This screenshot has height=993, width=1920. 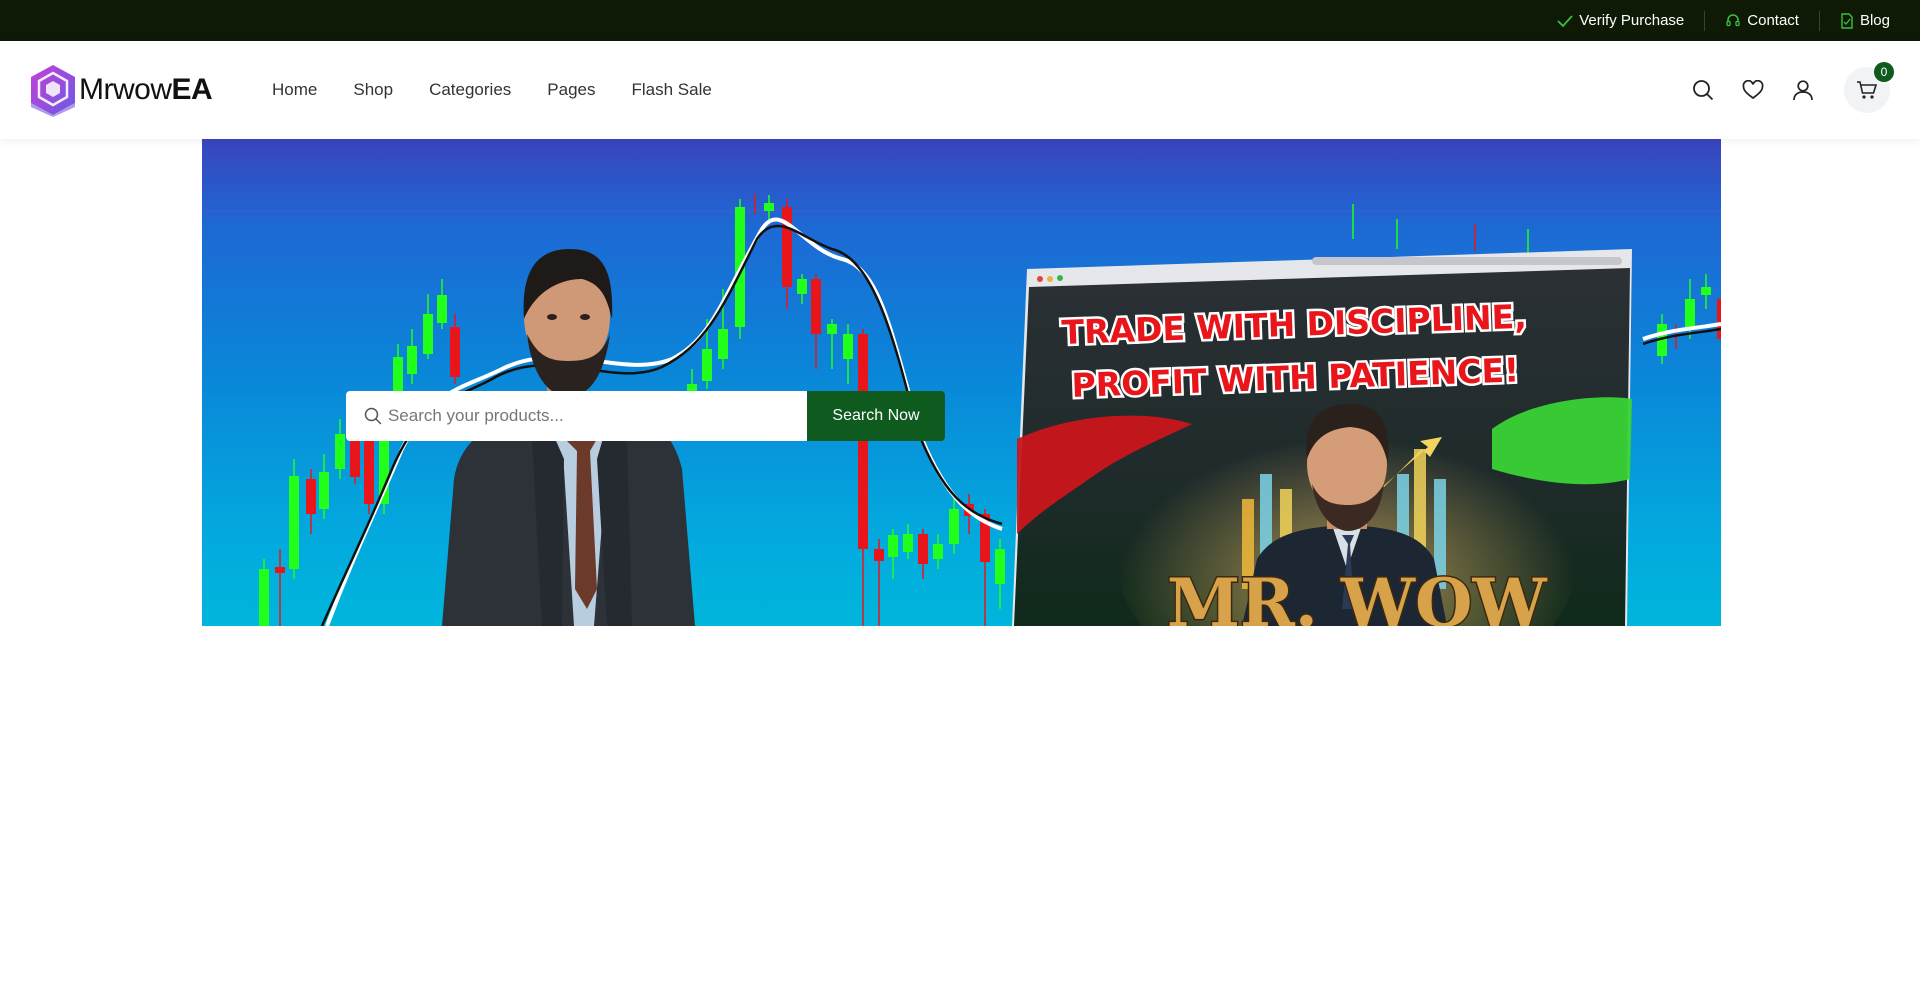 What do you see at coordinates (1874, 20) in the screenshot?
I see `blog-label: Blog` at bounding box center [1874, 20].